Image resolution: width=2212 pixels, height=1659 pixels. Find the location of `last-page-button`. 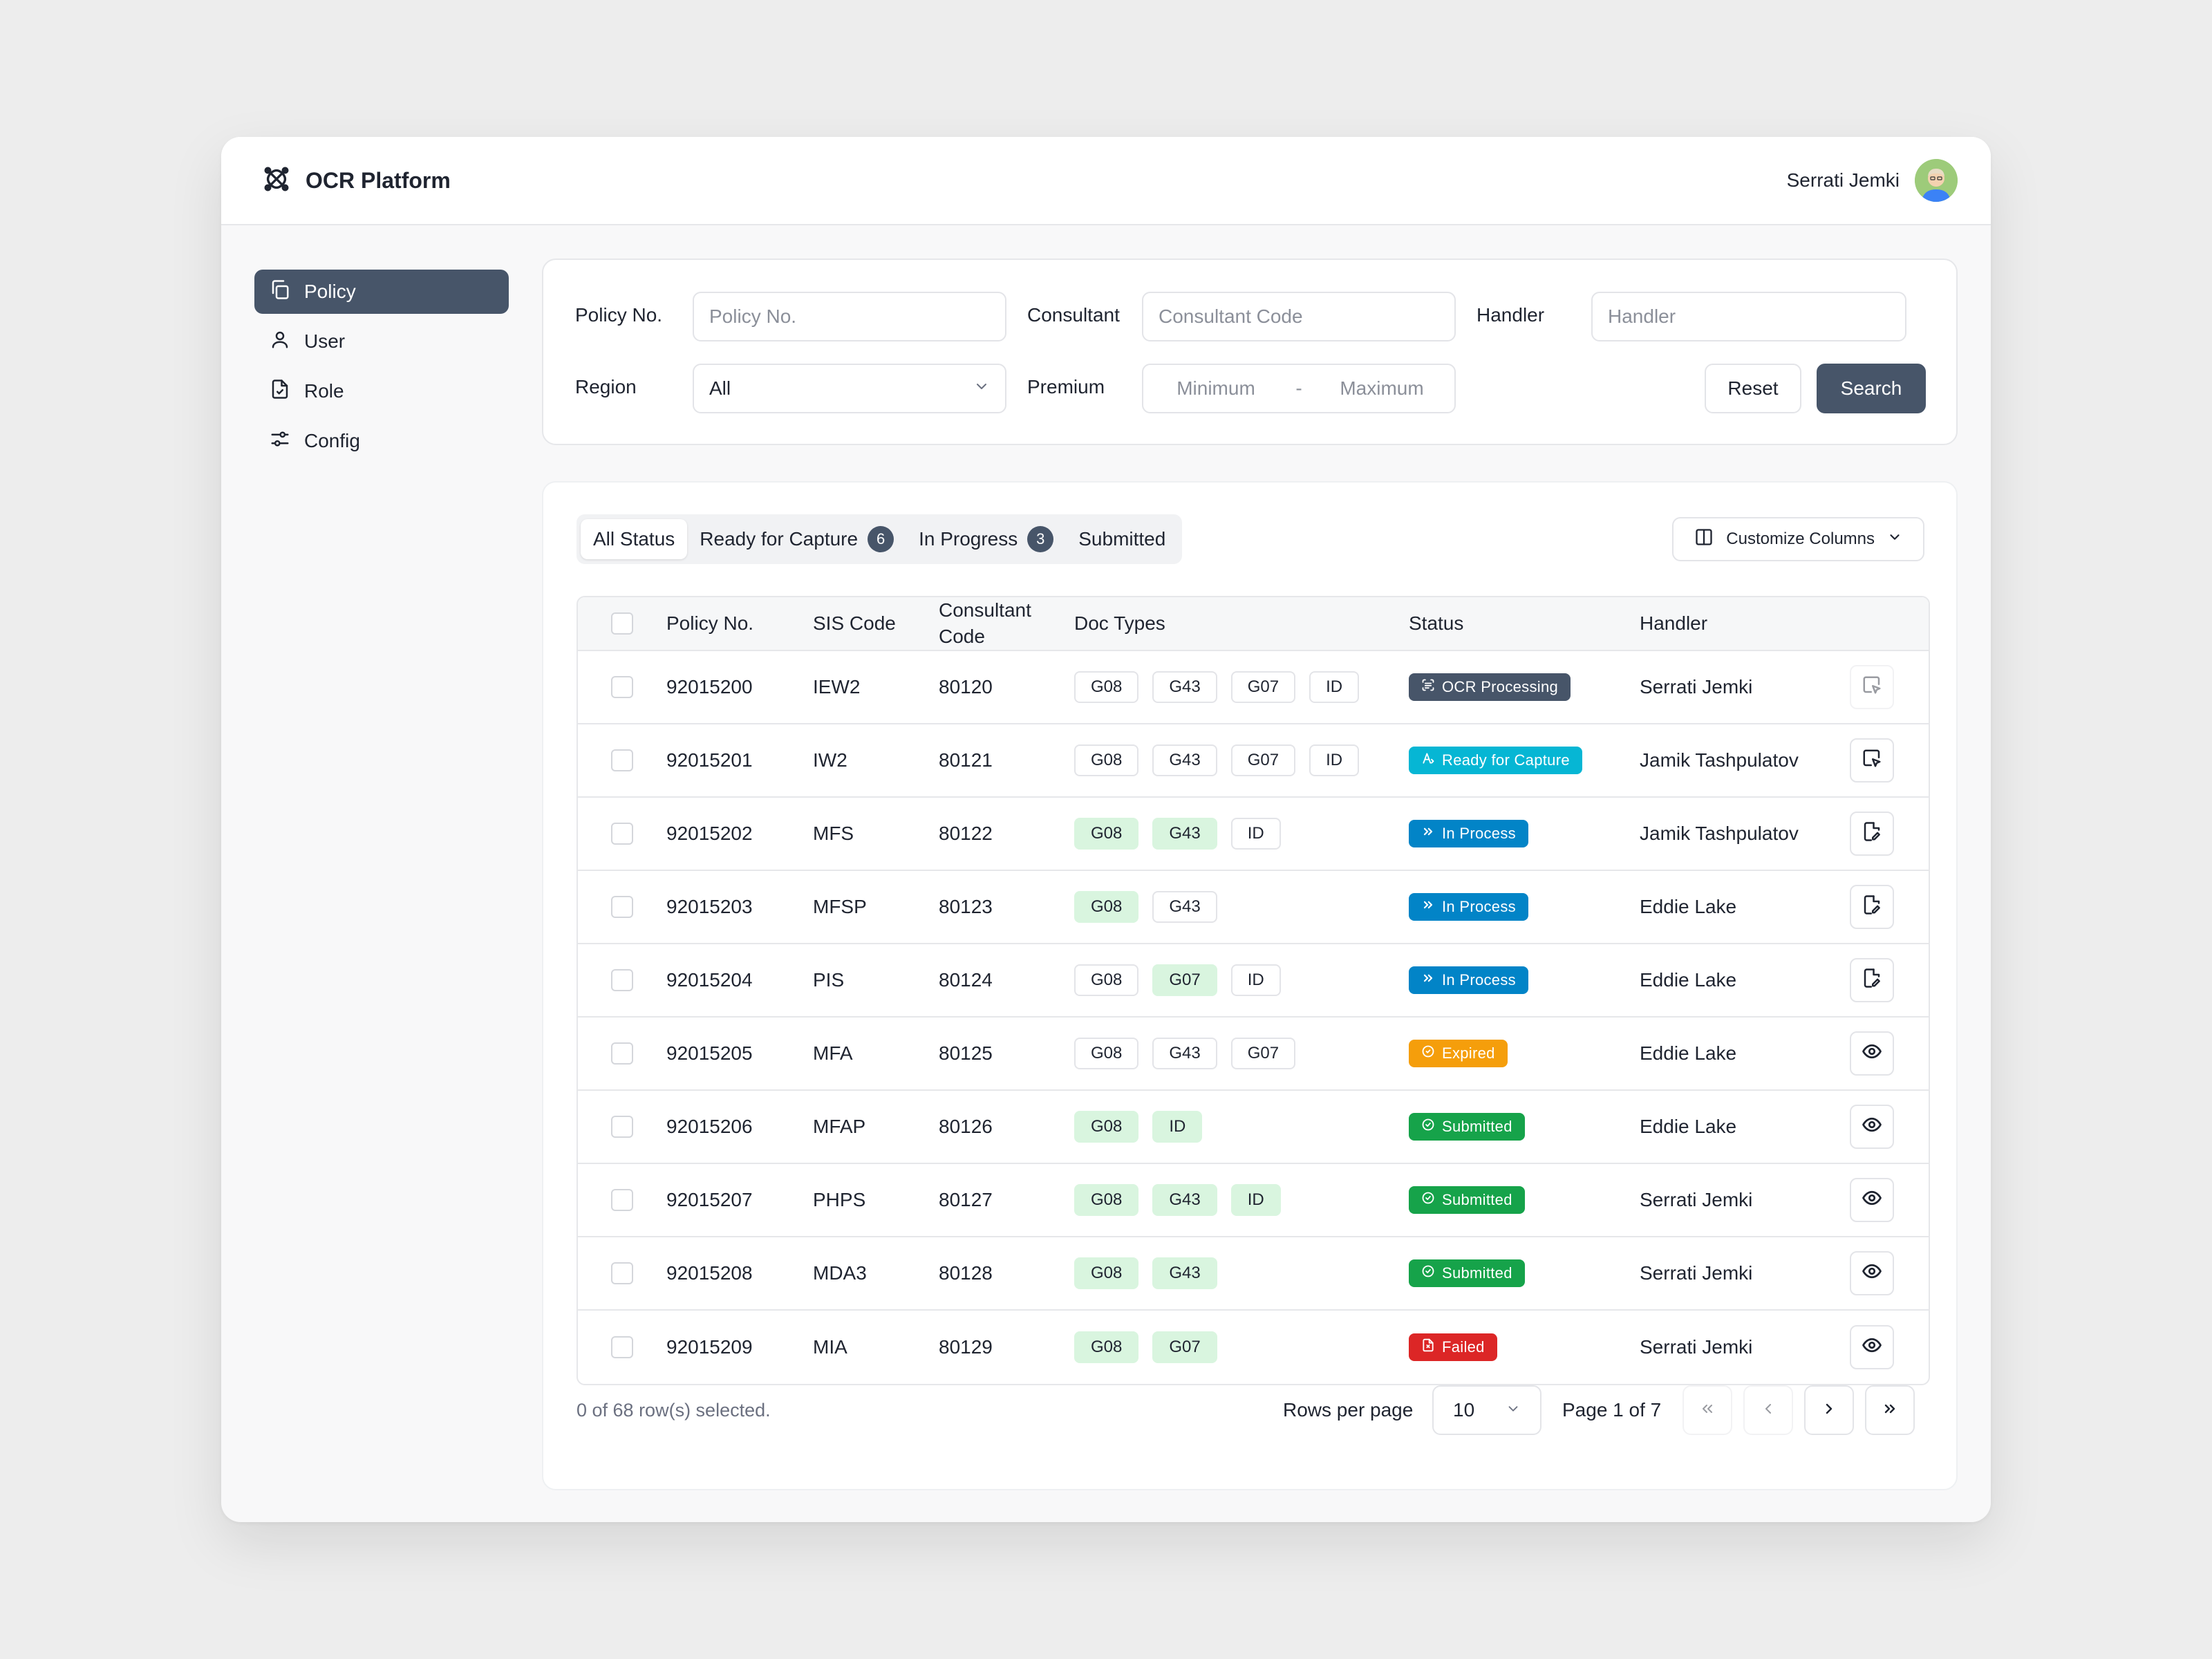

last-page-button is located at coordinates (1890, 1410).